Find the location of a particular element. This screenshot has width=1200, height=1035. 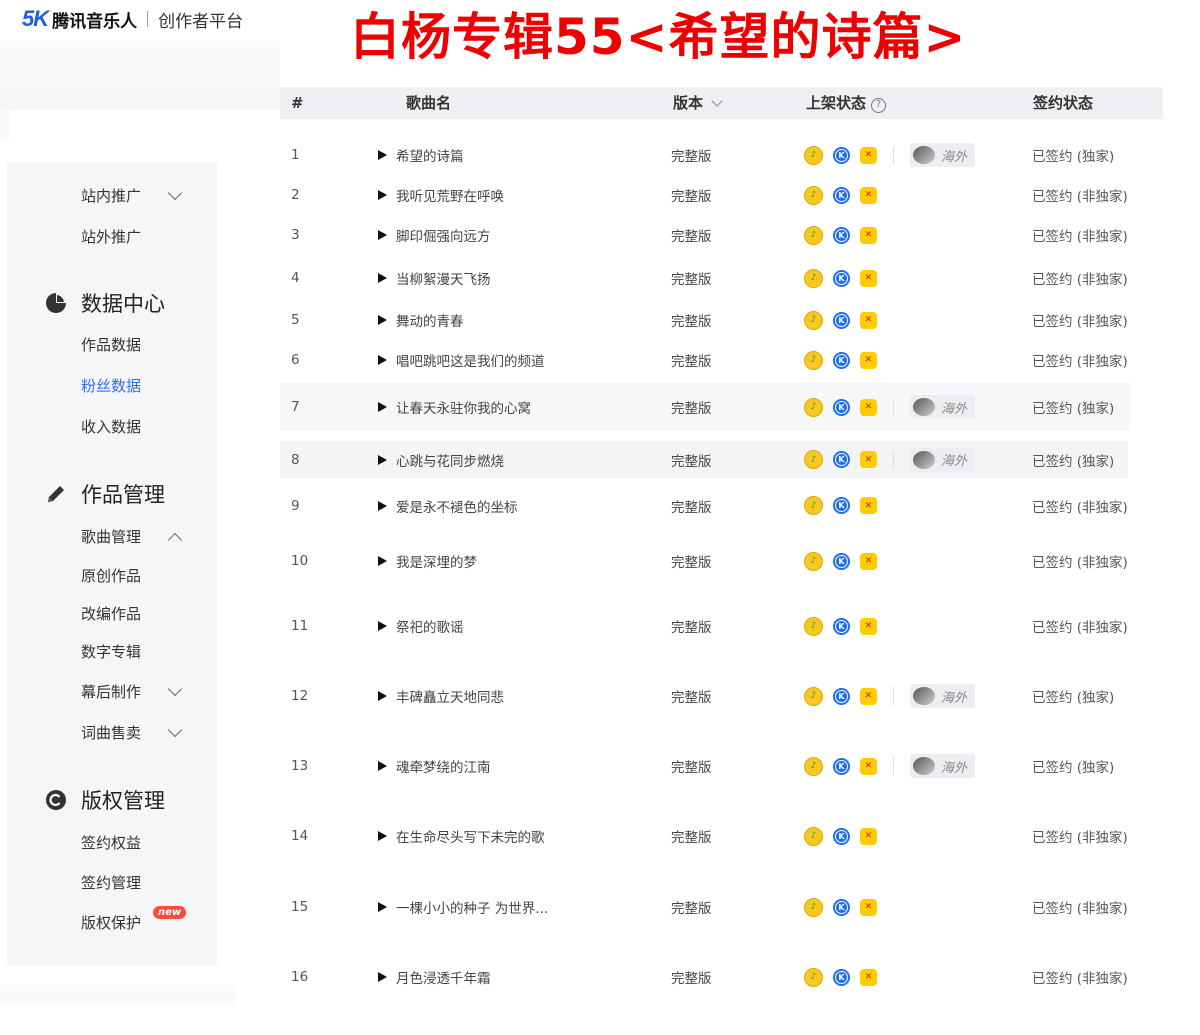

kugou-icon: K is located at coordinates (841, 278).